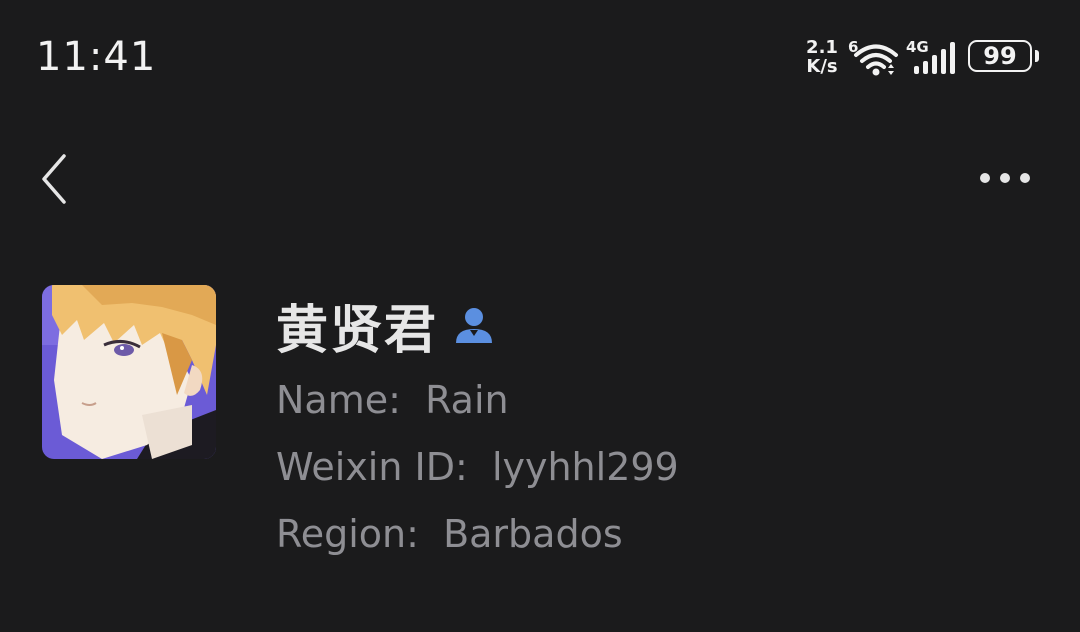 The image size is (1080, 632). I want to click on network-speed: 2.1 K/s, so click(822, 57).